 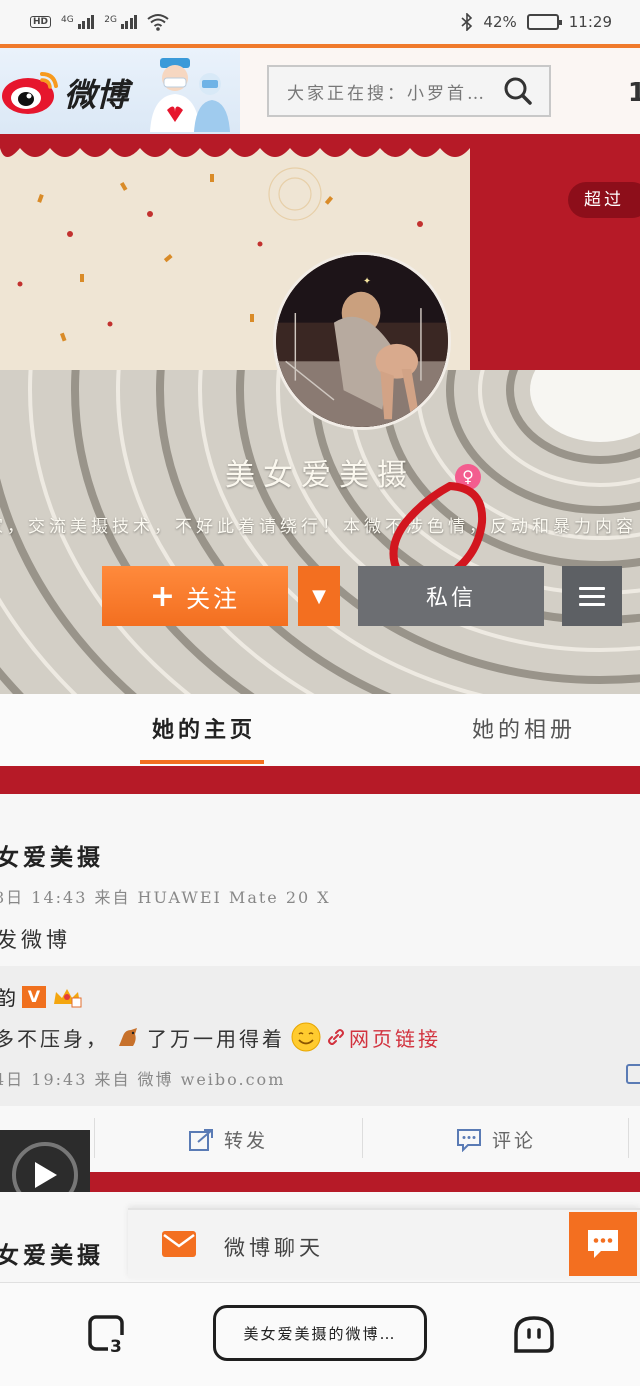 I want to click on supertopic-badge: 超过, so click(x=604, y=200).